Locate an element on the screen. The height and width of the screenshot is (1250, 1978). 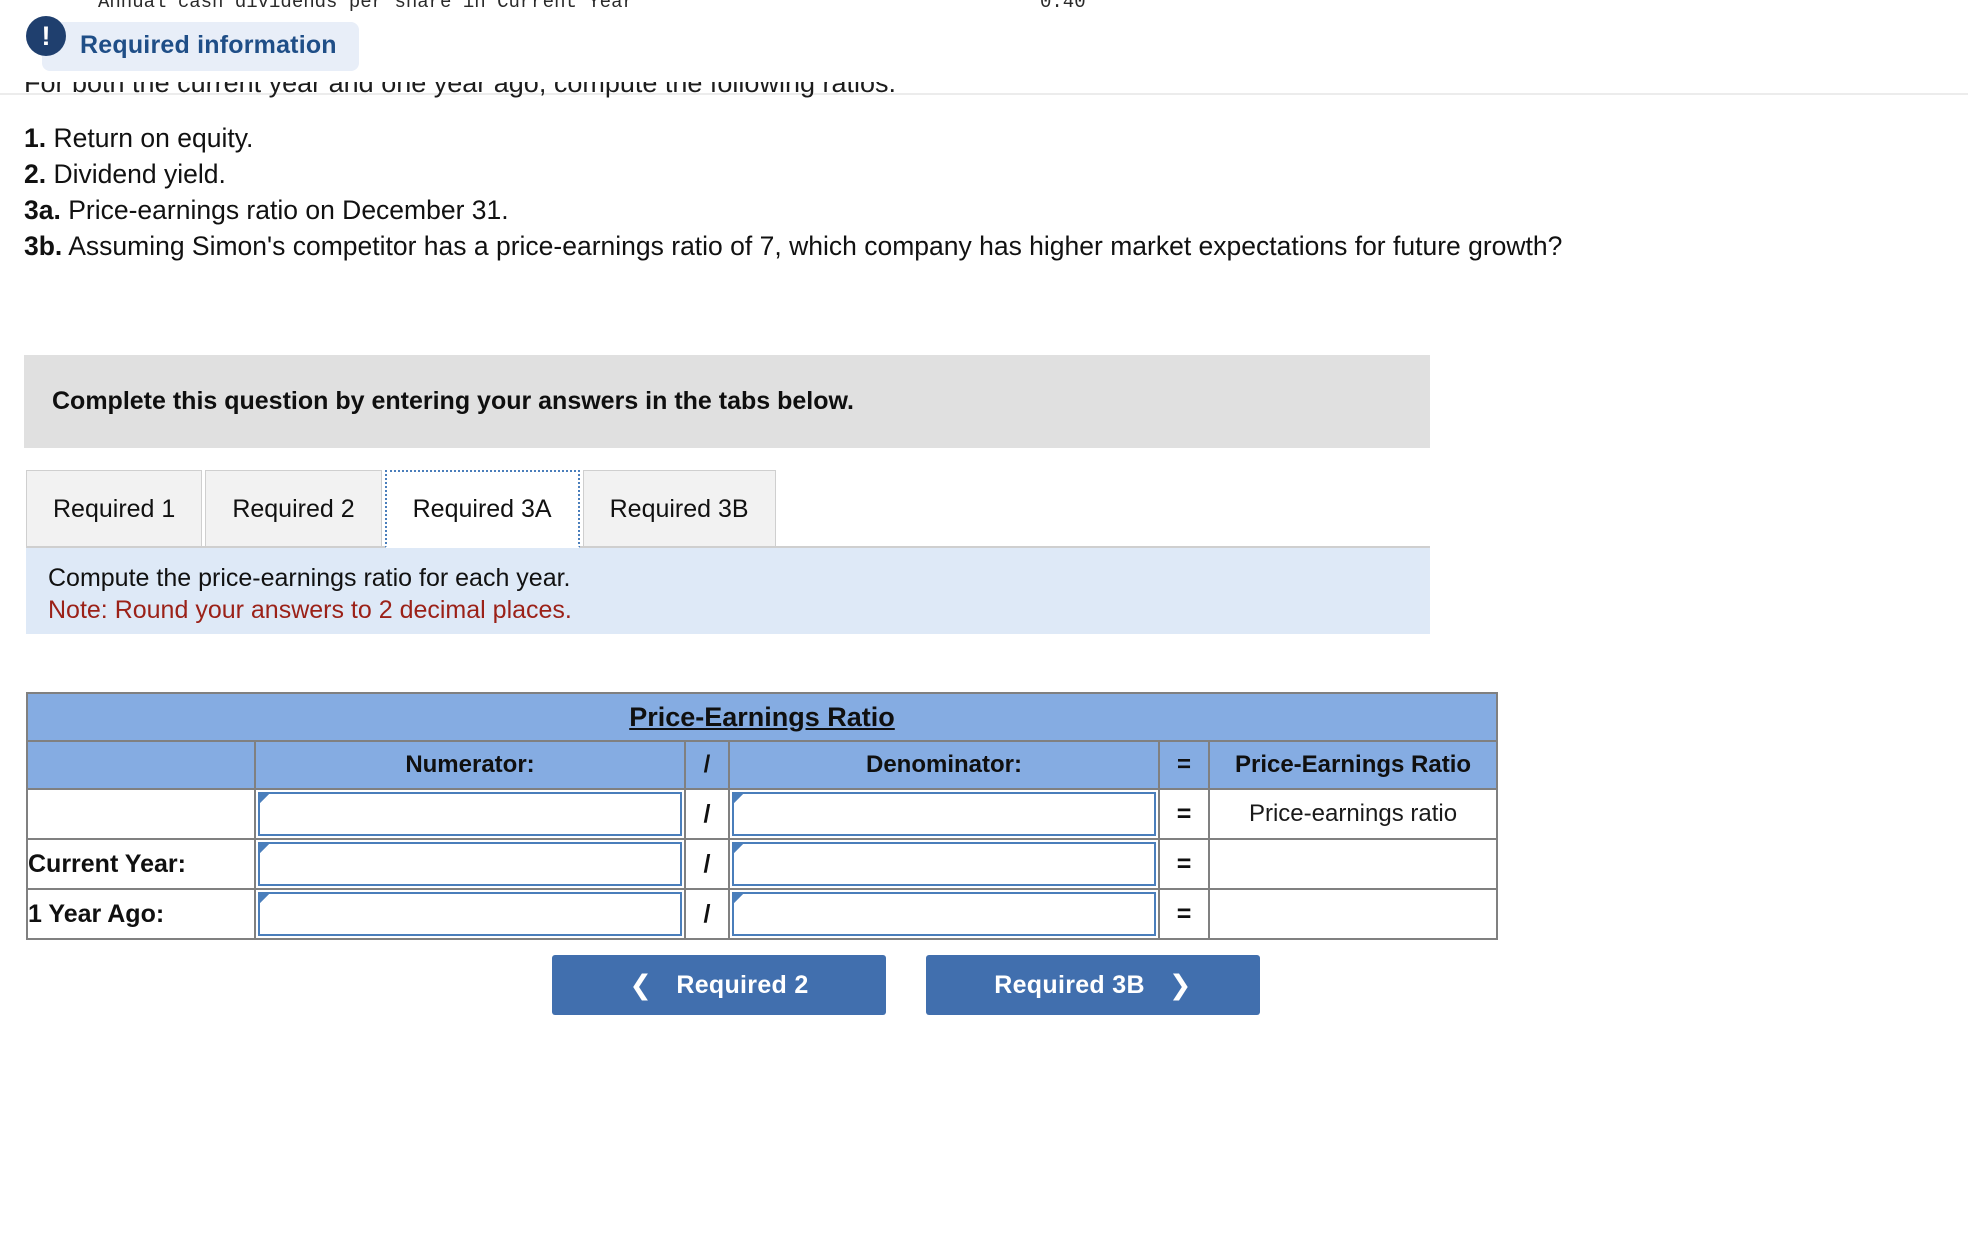
column-header-result: Price-Earnings Ratio is located at coordinates (1353, 765).